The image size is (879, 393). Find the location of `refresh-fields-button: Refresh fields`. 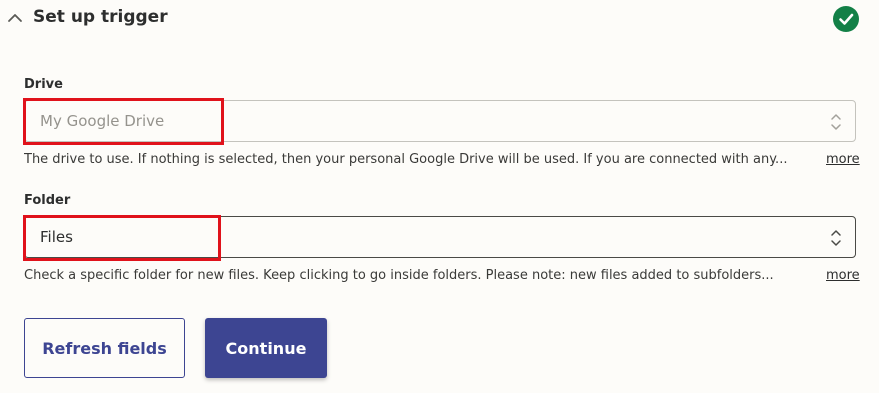

refresh-fields-button: Refresh fields is located at coordinates (104, 348).